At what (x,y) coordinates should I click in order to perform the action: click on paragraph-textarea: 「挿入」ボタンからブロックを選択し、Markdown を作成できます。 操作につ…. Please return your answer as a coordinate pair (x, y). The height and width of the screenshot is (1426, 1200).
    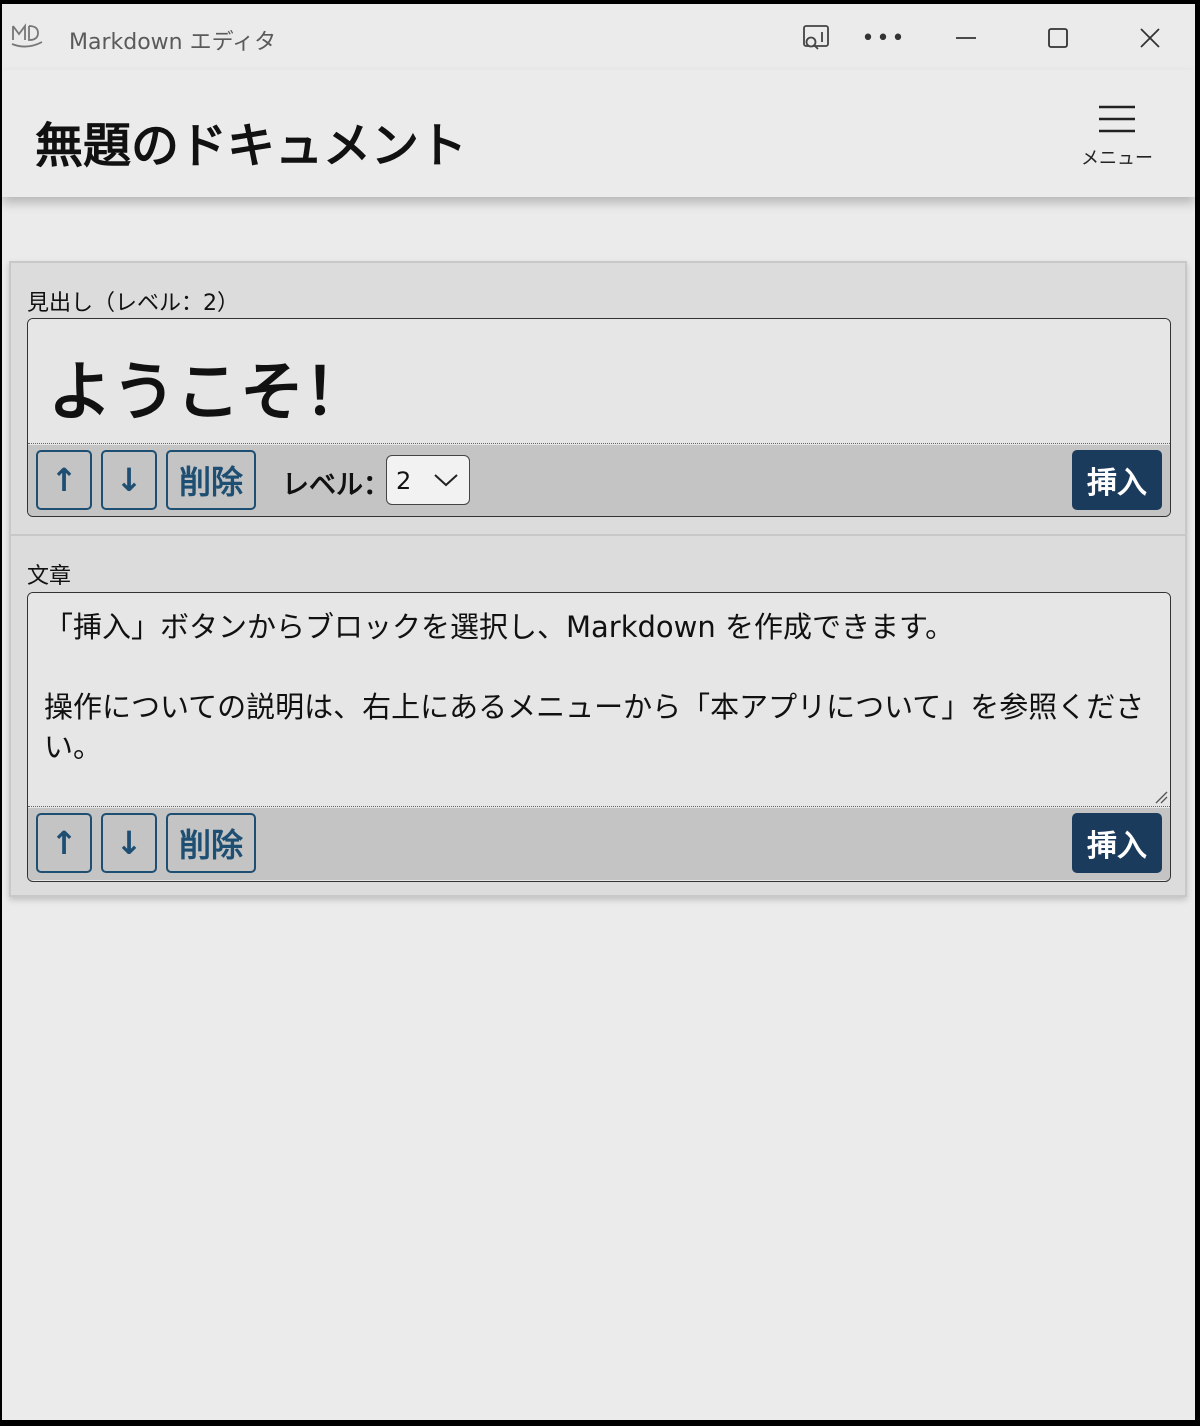
    Looking at the image, I should click on (599, 700).